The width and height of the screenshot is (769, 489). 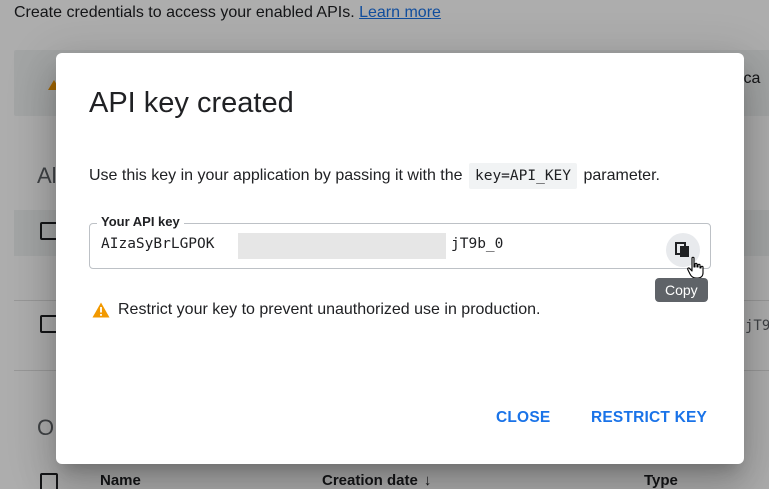 What do you see at coordinates (649, 418) in the screenshot?
I see `restrict-key-button: RESTRICT KEY` at bounding box center [649, 418].